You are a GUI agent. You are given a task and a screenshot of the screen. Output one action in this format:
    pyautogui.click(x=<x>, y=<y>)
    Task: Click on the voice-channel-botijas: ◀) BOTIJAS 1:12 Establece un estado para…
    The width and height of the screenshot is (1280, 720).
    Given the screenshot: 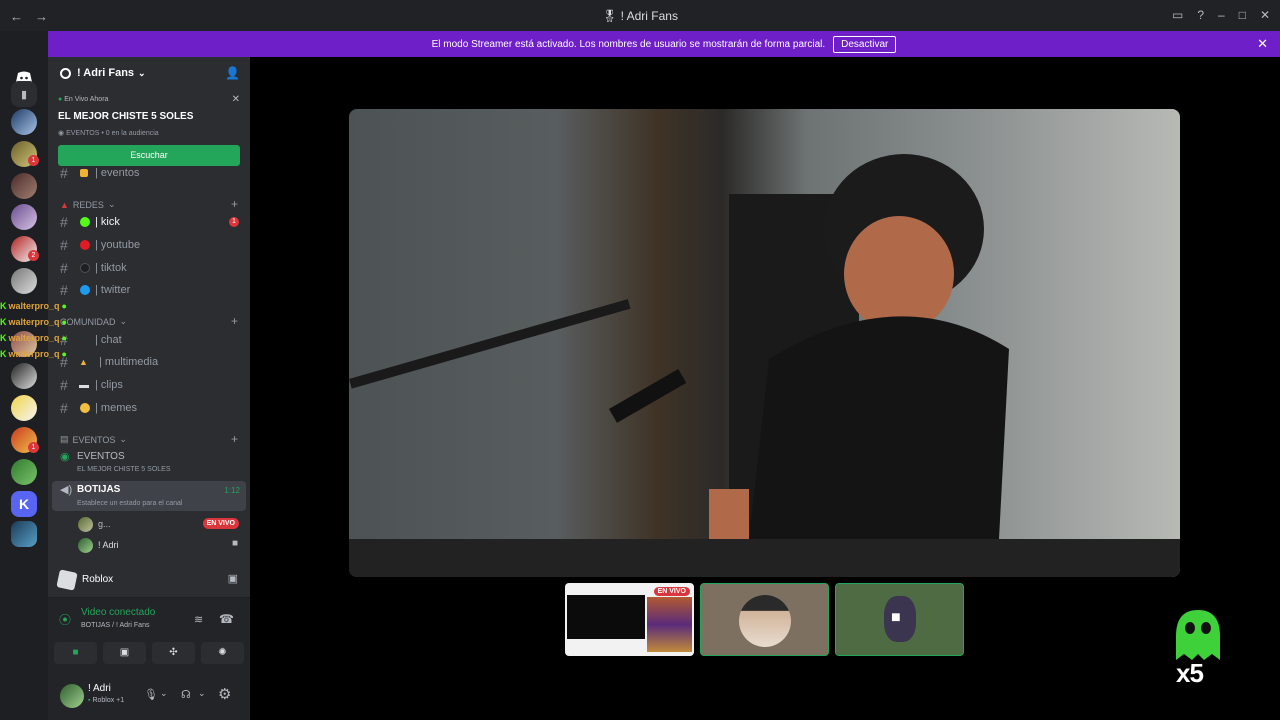 What is the action you would take?
    pyautogui.click(x=149, y=496)
    